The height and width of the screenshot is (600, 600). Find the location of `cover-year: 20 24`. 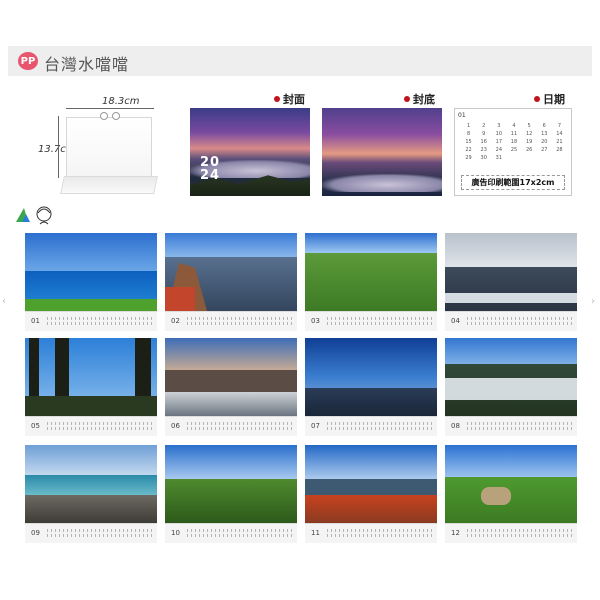

cover-year: 20 24 is located at coordinates (210, 169).